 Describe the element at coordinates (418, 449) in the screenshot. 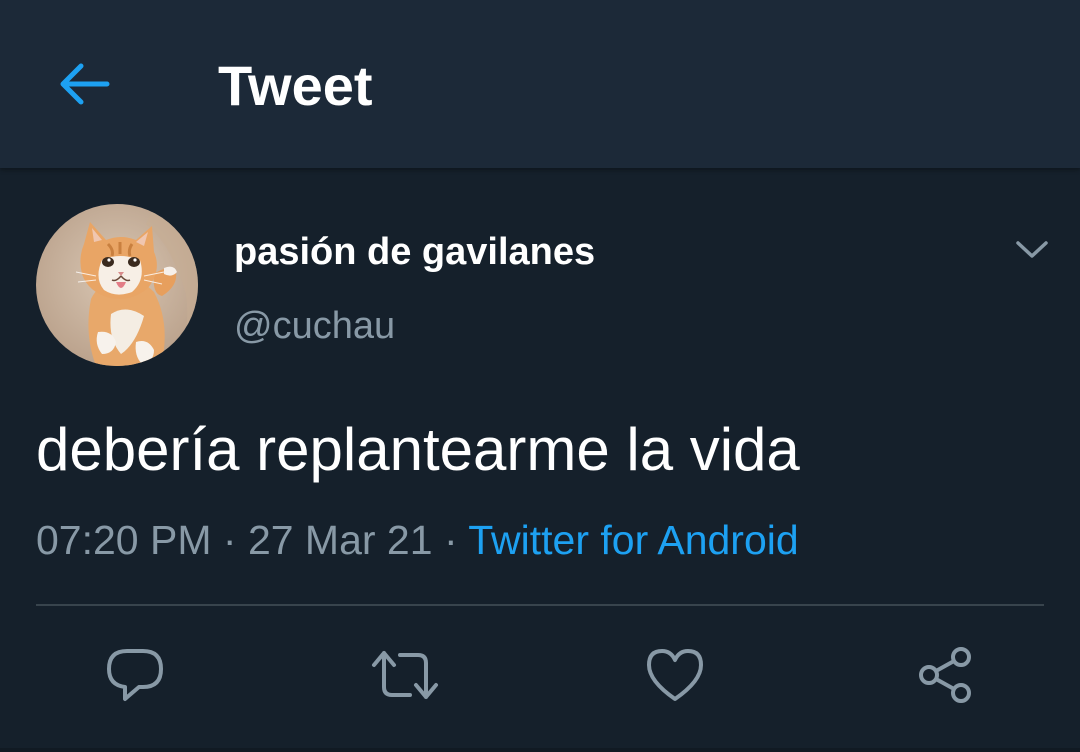

I see `tweet-text: debería replantearme la vida` at that location.